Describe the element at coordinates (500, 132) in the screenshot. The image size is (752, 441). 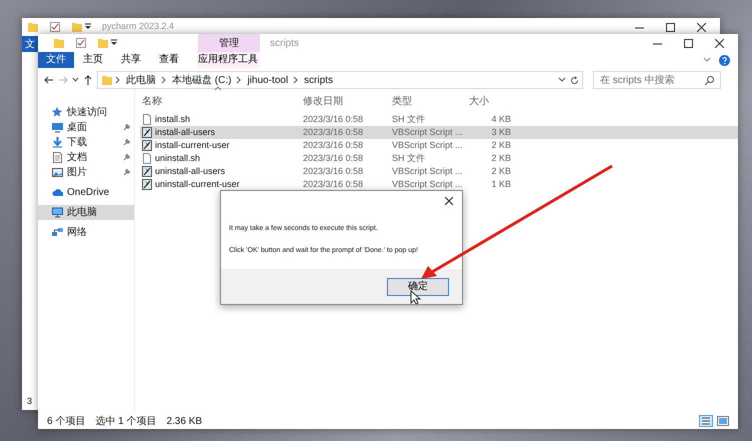
I see `table-cell-text: 3 KB` at that location.